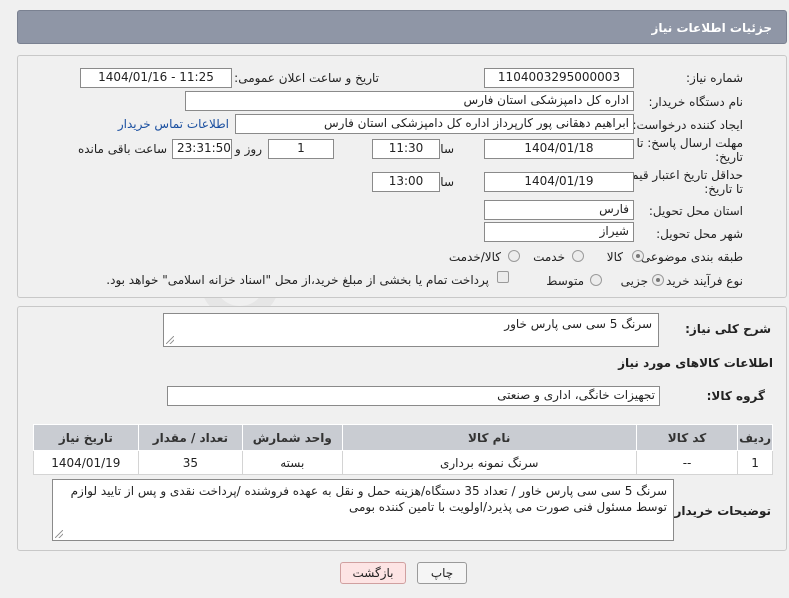 The height and width of the screenshot is (598, 789). I want to click on reply-deadline-time-field: 11:30, so click(406, 149).